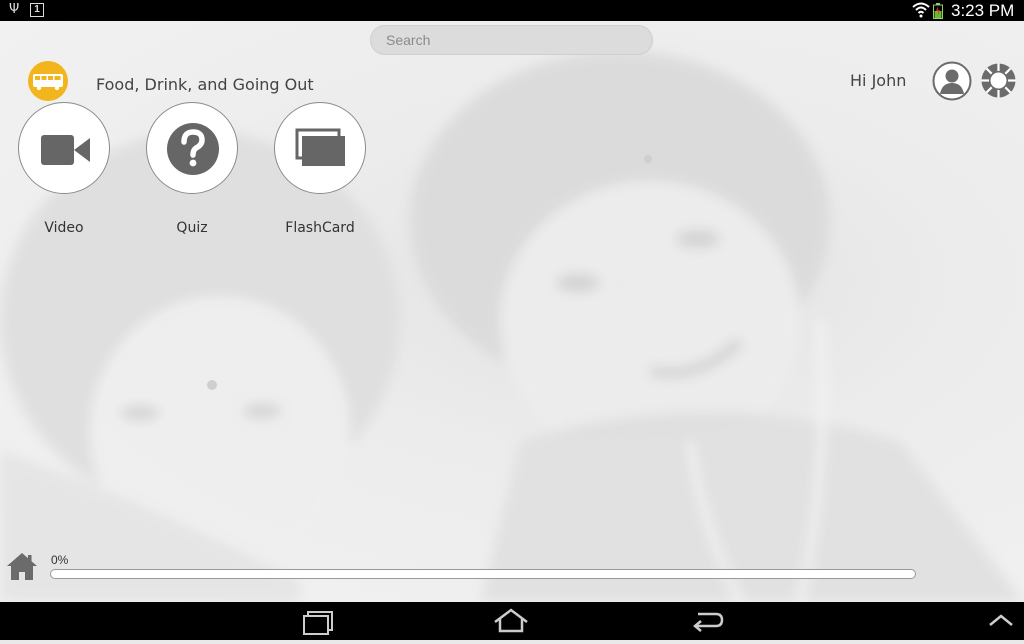 This screenshot has height=644, width=1024. I want to click on show-more-button, so click(998, 621).